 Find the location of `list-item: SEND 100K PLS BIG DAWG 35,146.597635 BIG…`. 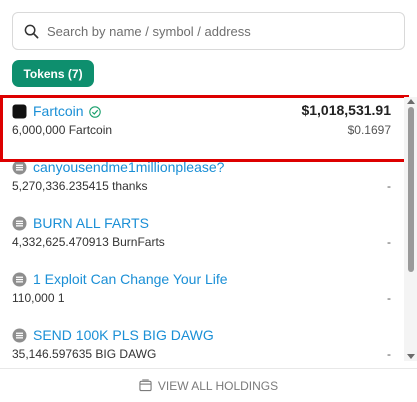

list-item: SEND 100K PLS BIG DAWG 35,146.597635 BIG… is located at coordinates (202, 342).